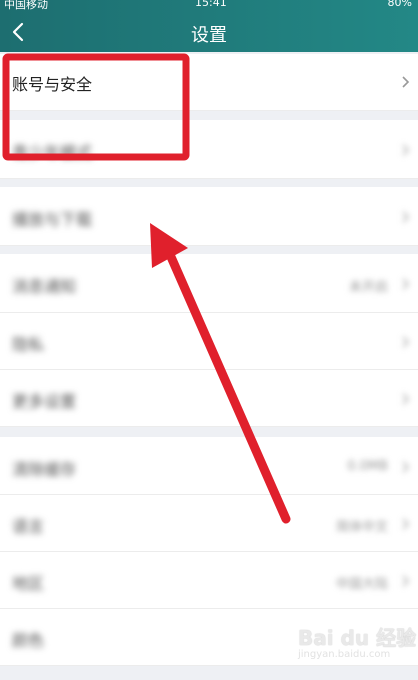  Describe the element at coordinates (209, 341) in the screenshot. I see `settings-item-privacy: 隐私` at that location.